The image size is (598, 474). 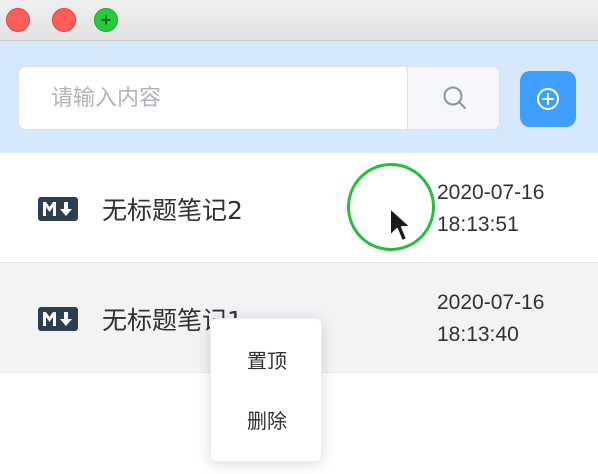 What do you see at coordinates (64, 20) in the screenshot?
I see `window-minimize-button` at bounding box center [64, 20].